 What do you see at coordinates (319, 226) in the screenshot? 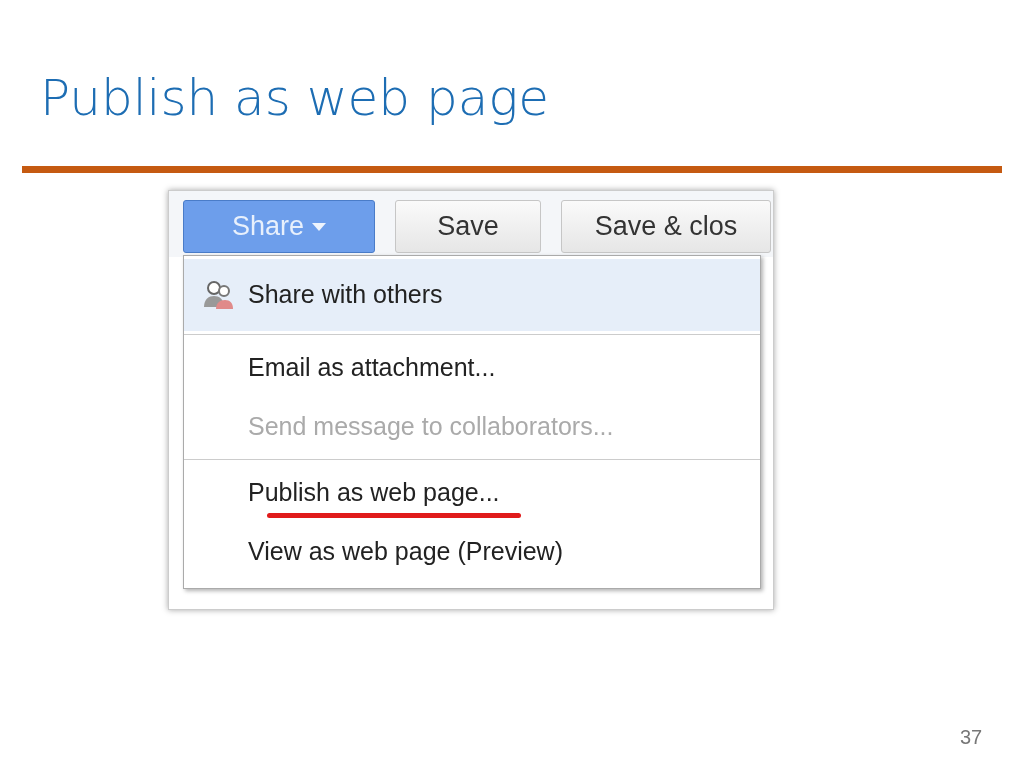
I see `caret-icon` at bounding box center [319, 226].